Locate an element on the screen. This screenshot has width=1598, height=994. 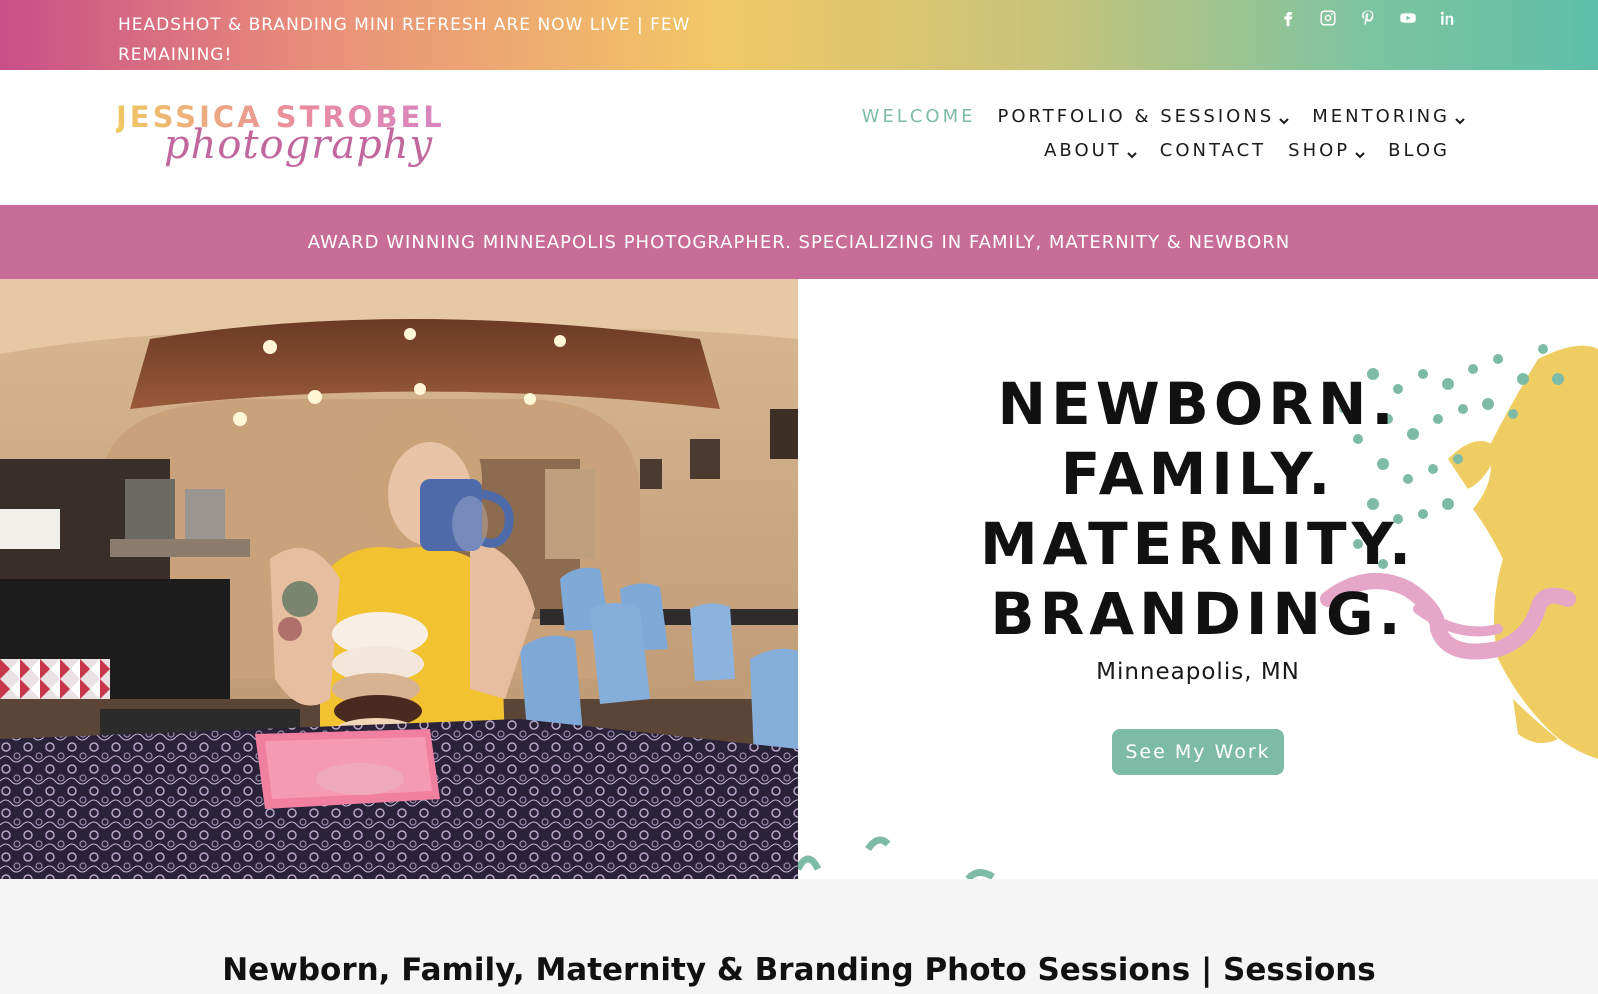
social-links is located at coordinates (1368, 18).